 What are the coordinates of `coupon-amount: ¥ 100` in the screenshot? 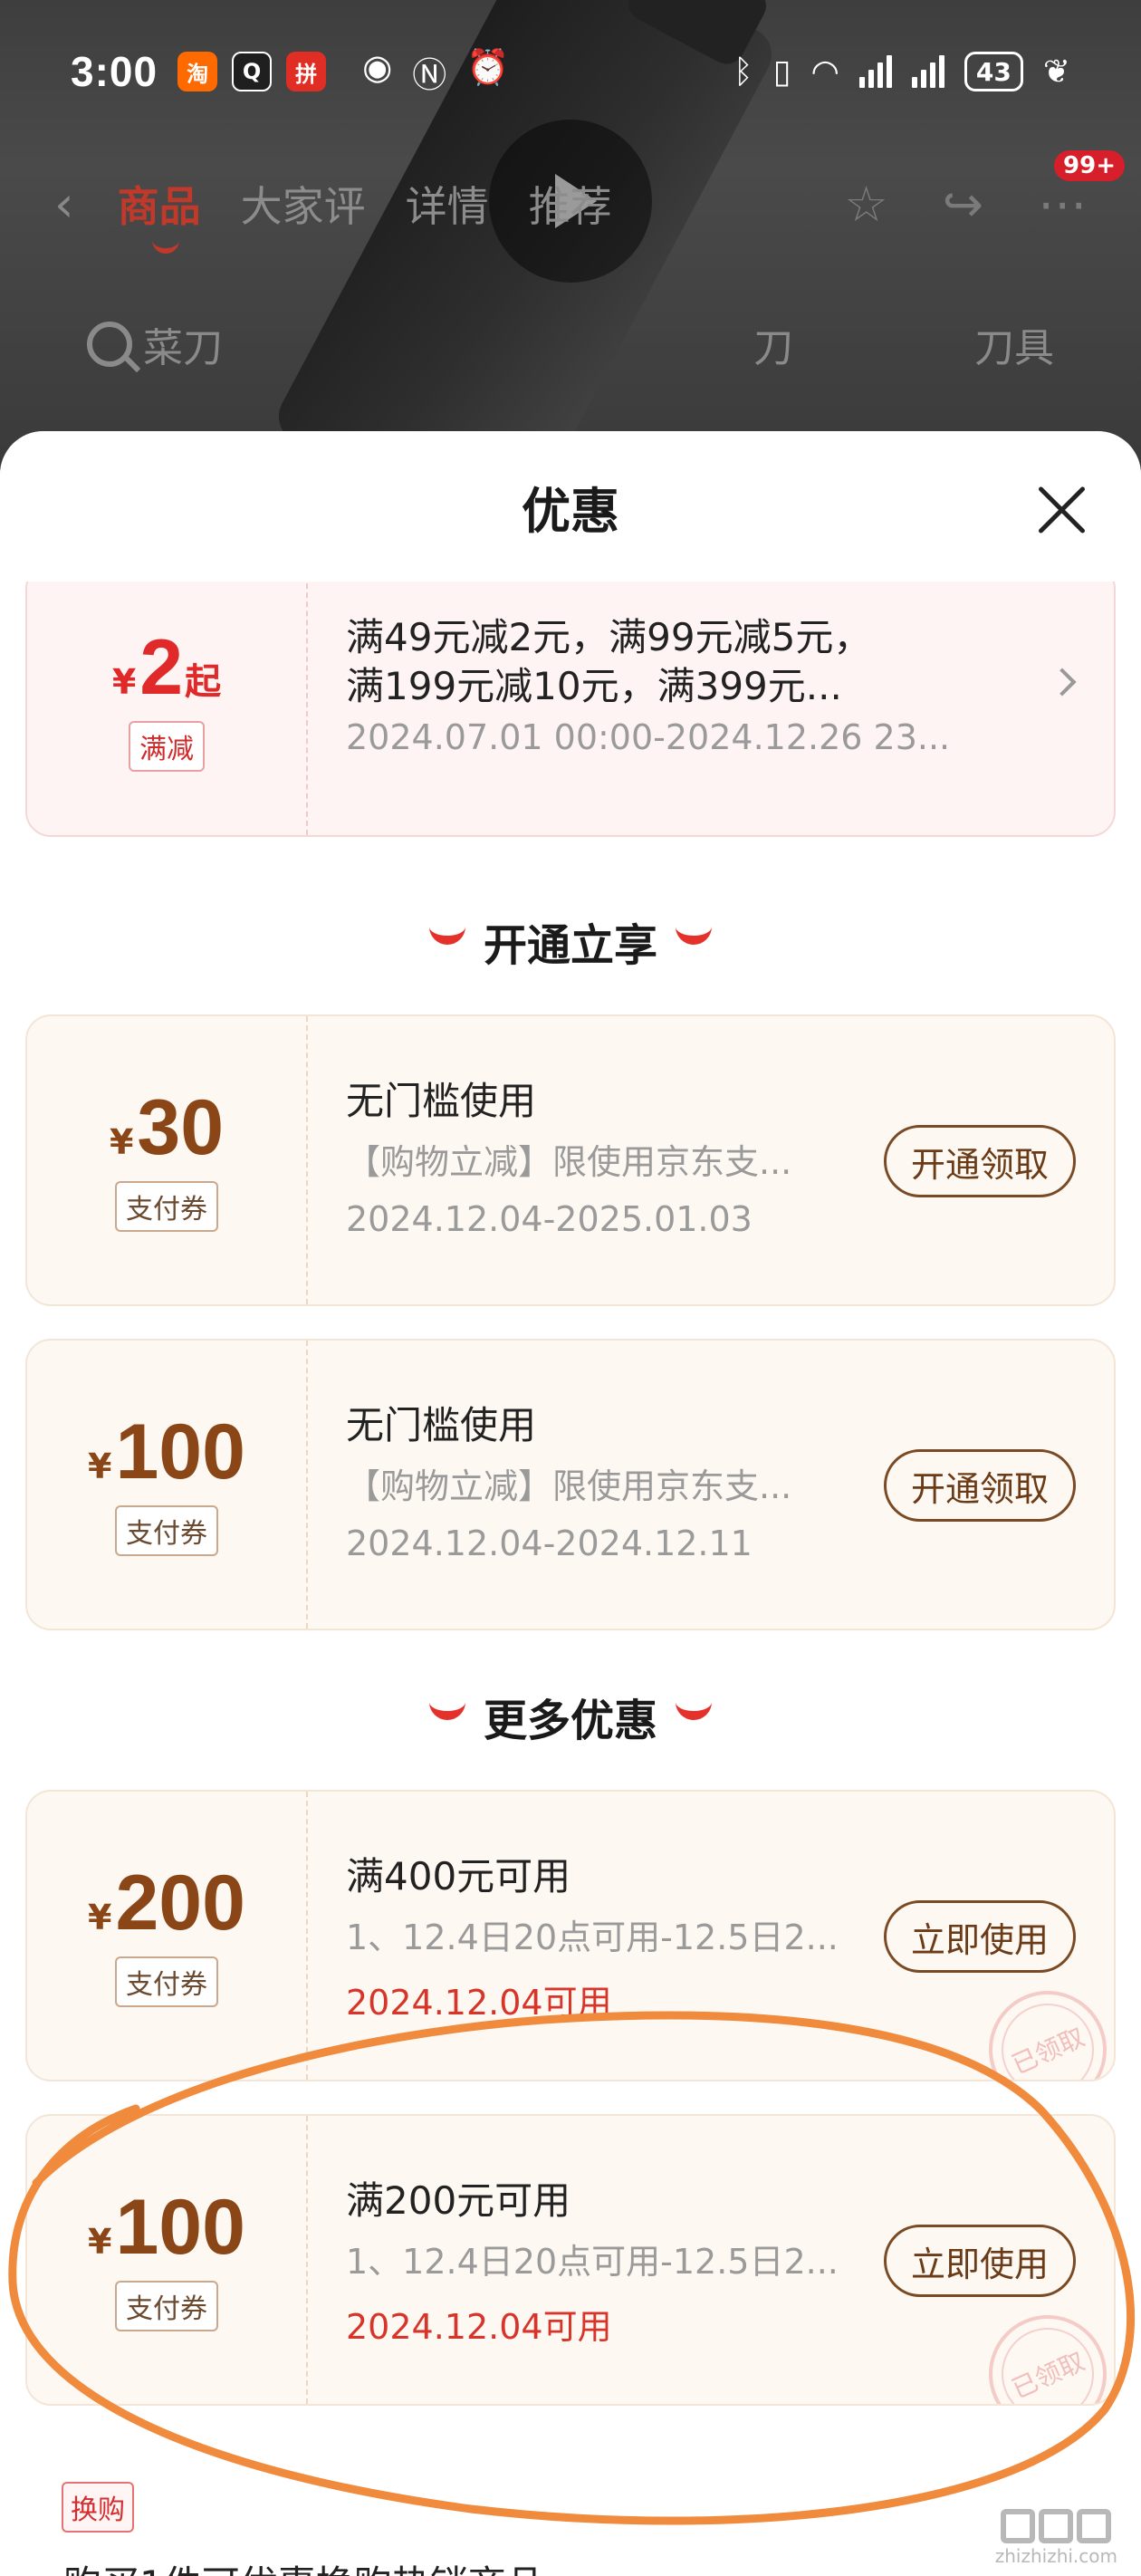 It's located at (167, 2227).